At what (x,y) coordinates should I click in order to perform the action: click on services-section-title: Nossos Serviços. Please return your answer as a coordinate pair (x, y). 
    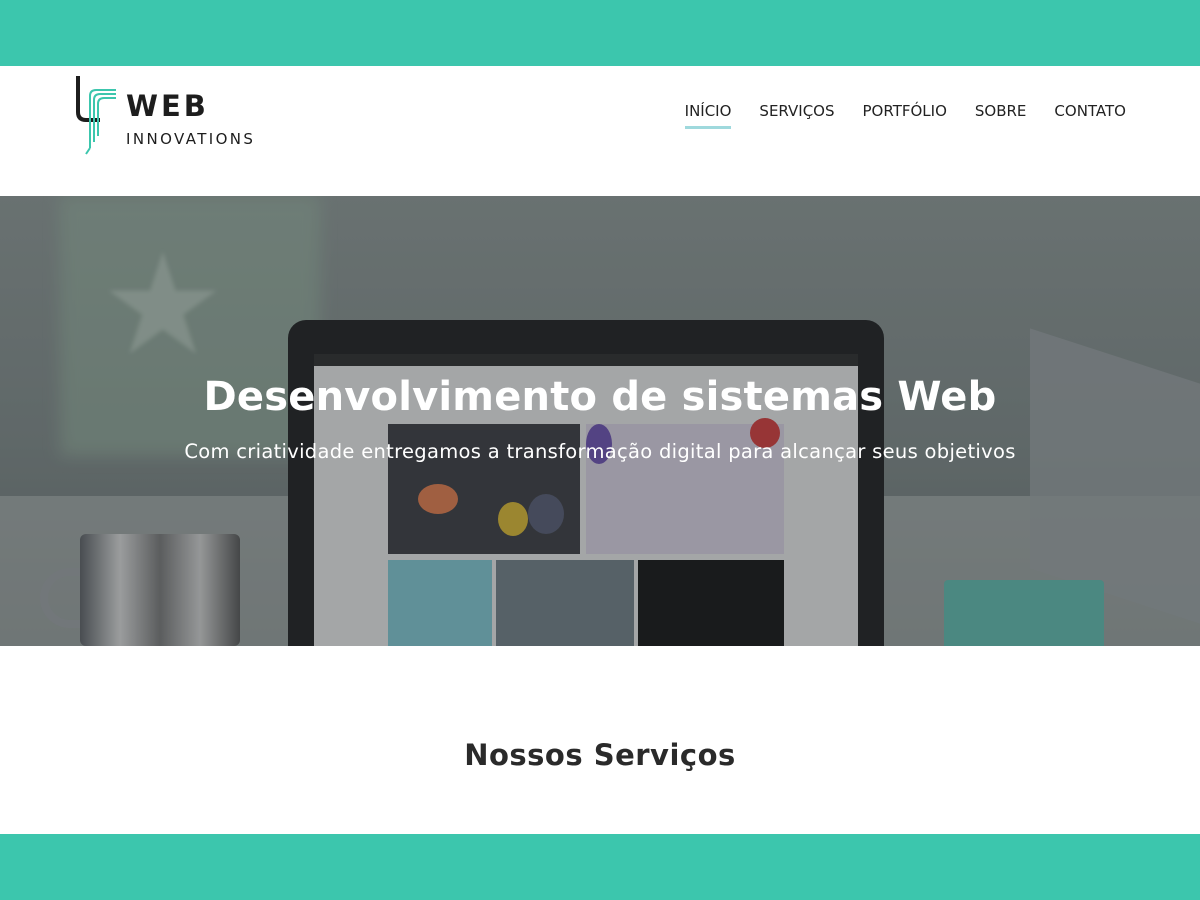
    Looking at the image, I should click on (600, 755).